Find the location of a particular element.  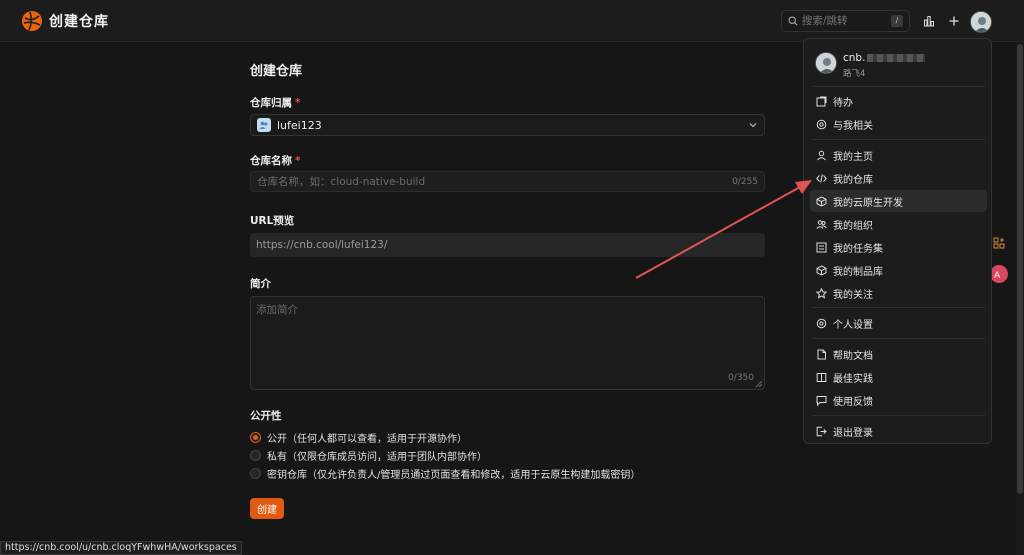

menu-item-label: 我的组织 is located at coordinates (853, 226).